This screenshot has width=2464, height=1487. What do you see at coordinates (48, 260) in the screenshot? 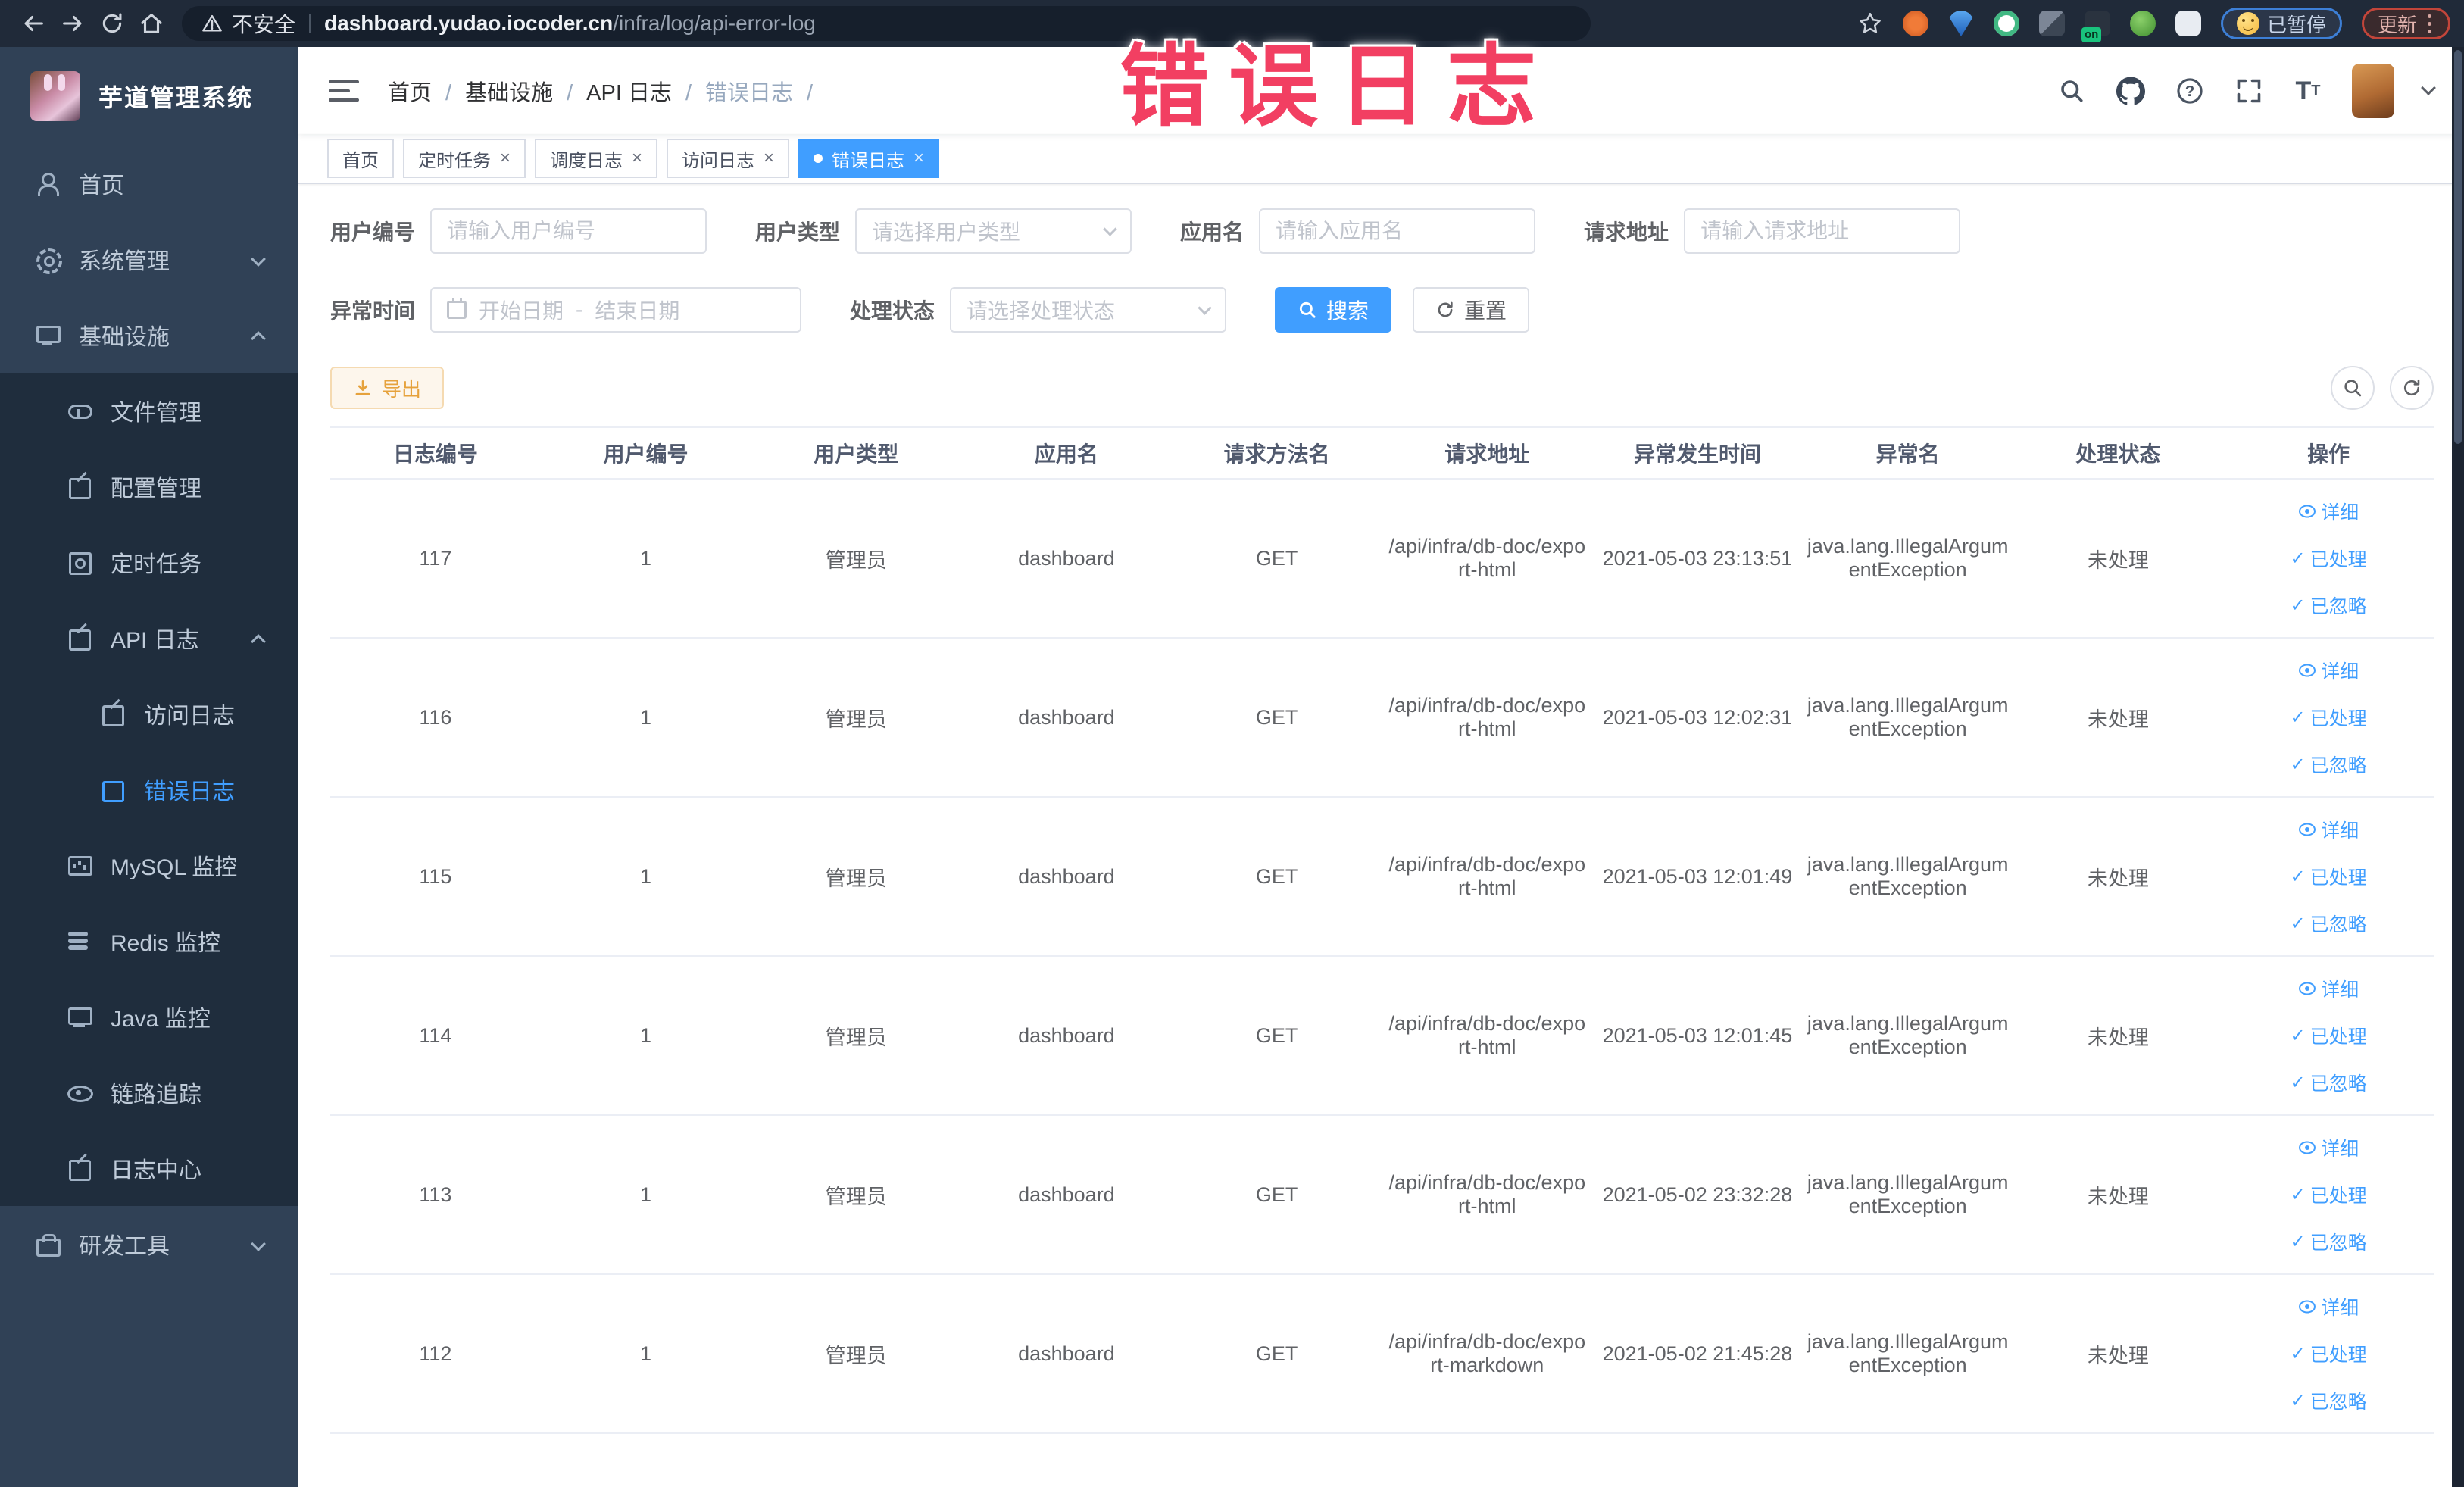
I see `gear-icon` at bounding box center [48, 260].